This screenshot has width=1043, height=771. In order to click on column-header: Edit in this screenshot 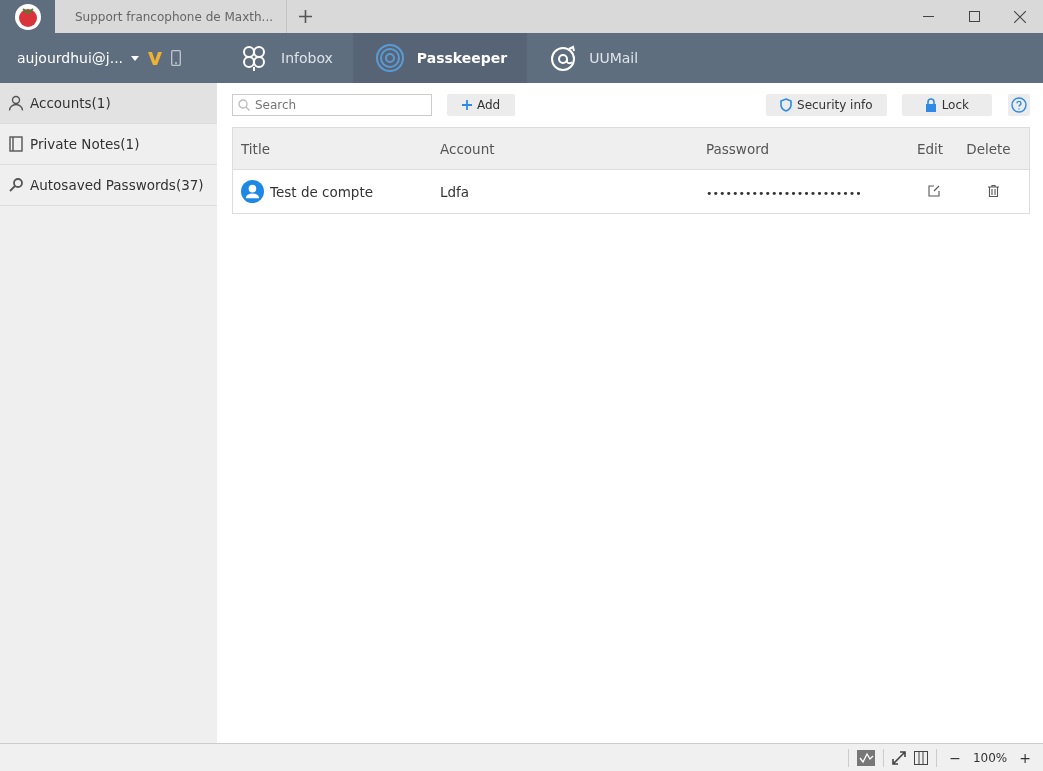, I will do `click(930, 148)`.